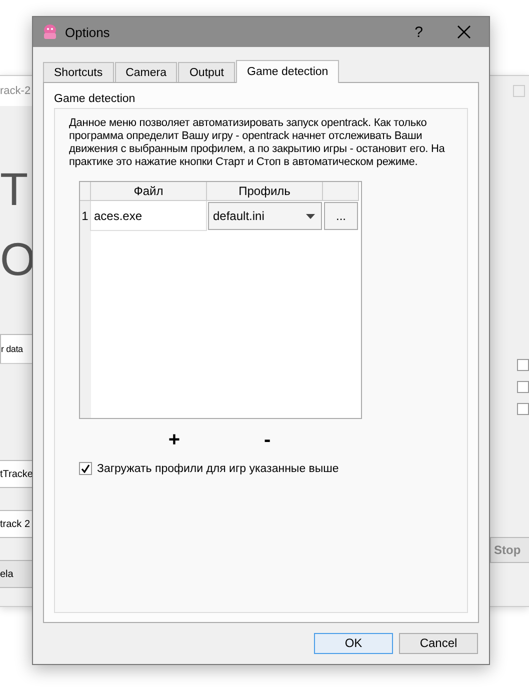  What do you see at coordinates (218, 468) in the screenshot?
I see `checkbox-label: Загружать профили для игр указанные выше` at bounding box center [218, 468].